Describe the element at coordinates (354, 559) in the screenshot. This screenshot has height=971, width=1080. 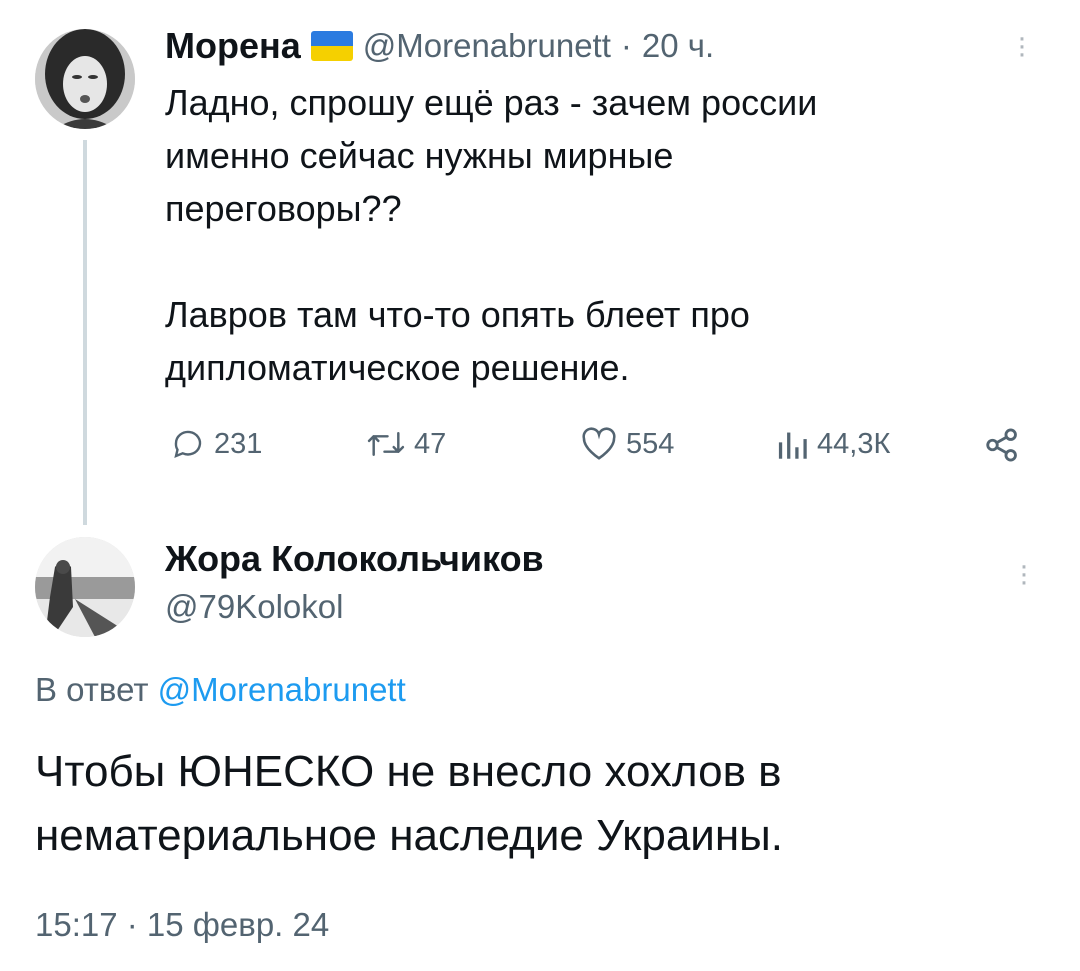
I see `reply-author-name: Жора Колокольчиков` at that location.